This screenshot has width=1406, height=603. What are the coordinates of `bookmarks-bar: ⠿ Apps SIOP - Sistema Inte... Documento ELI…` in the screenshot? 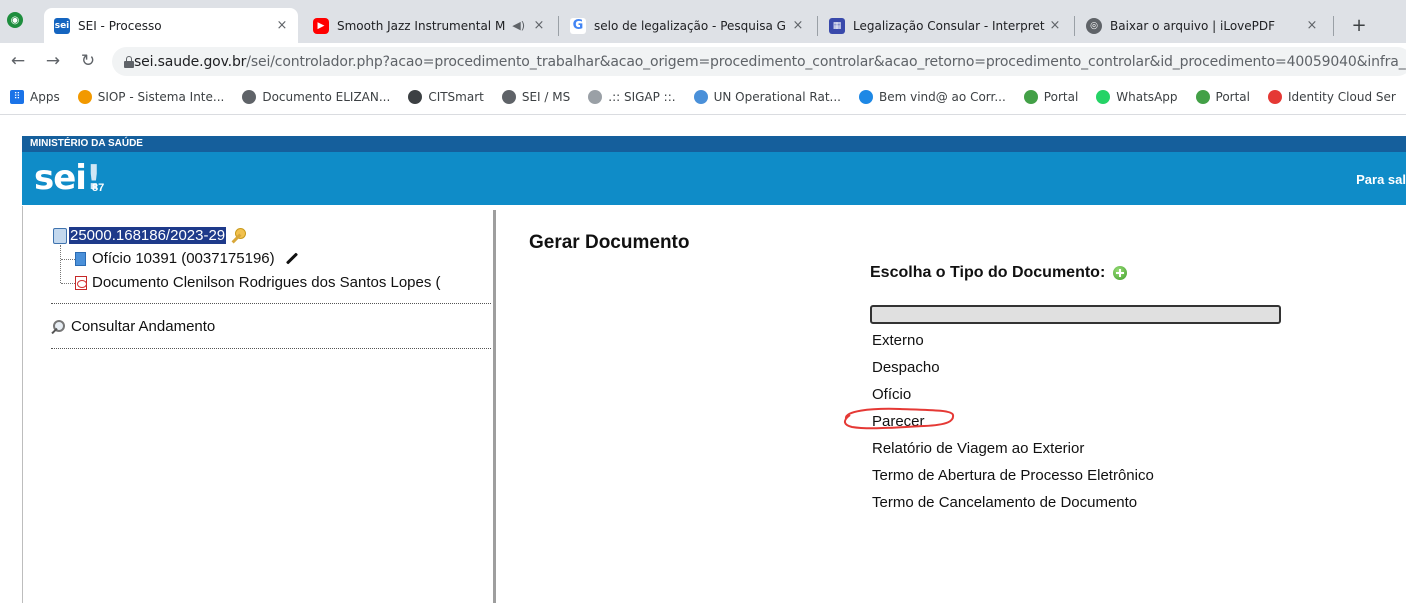 It's located at (703, 97).